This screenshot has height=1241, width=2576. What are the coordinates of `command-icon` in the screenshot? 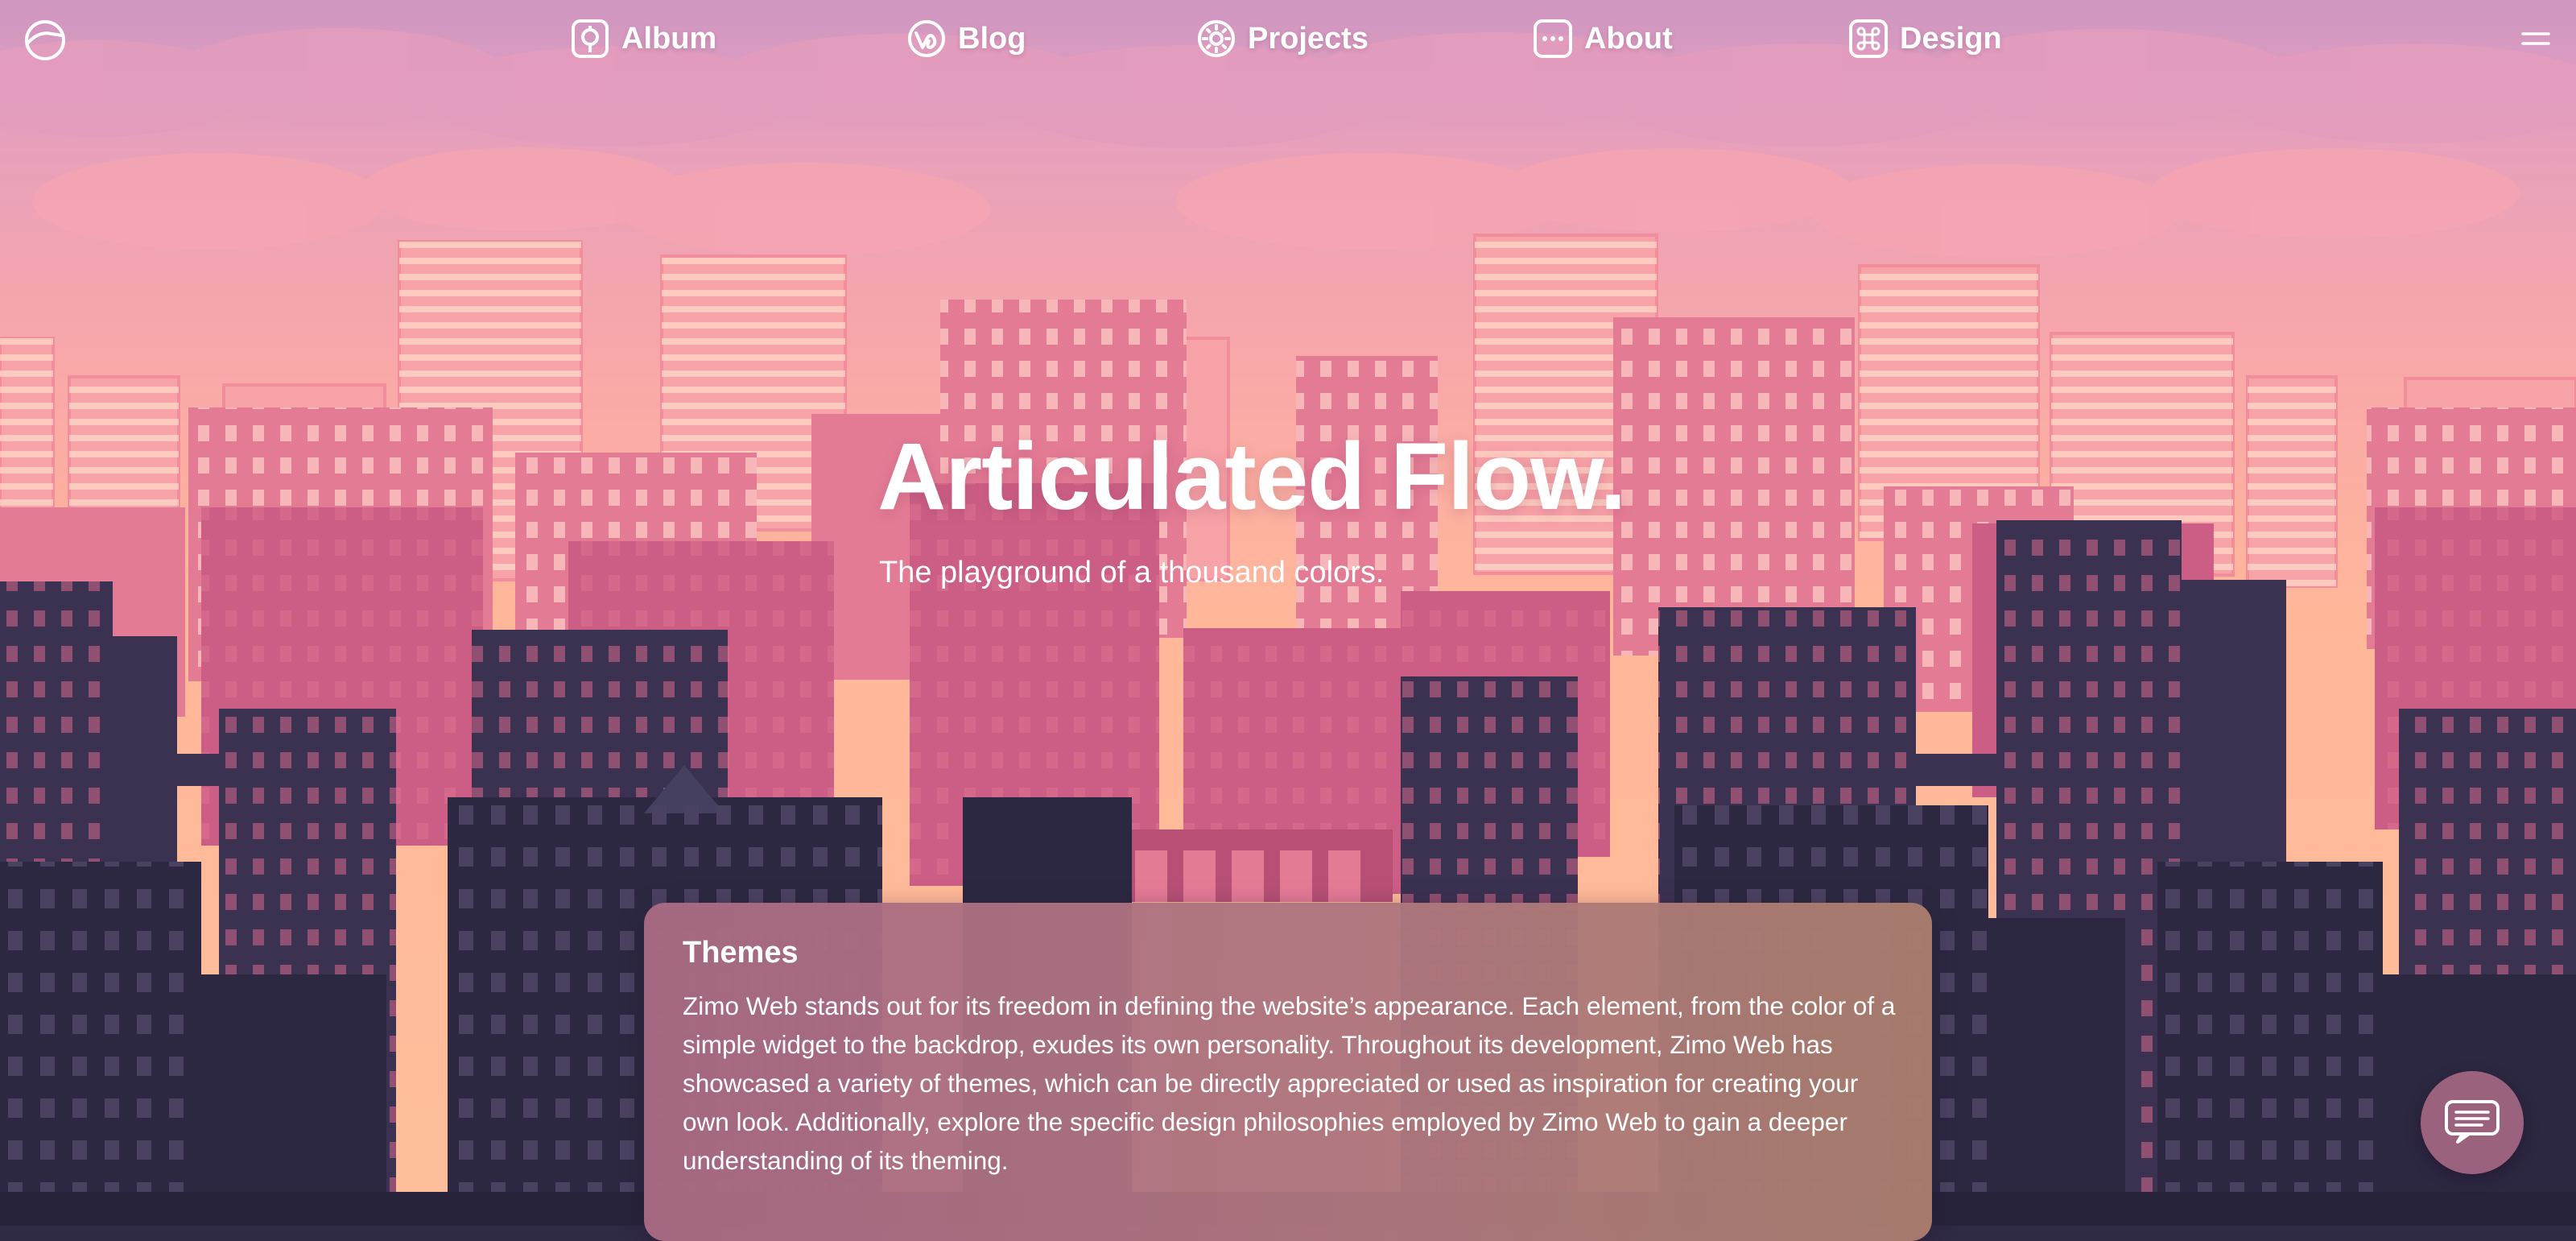 It's located at (1868, 39).